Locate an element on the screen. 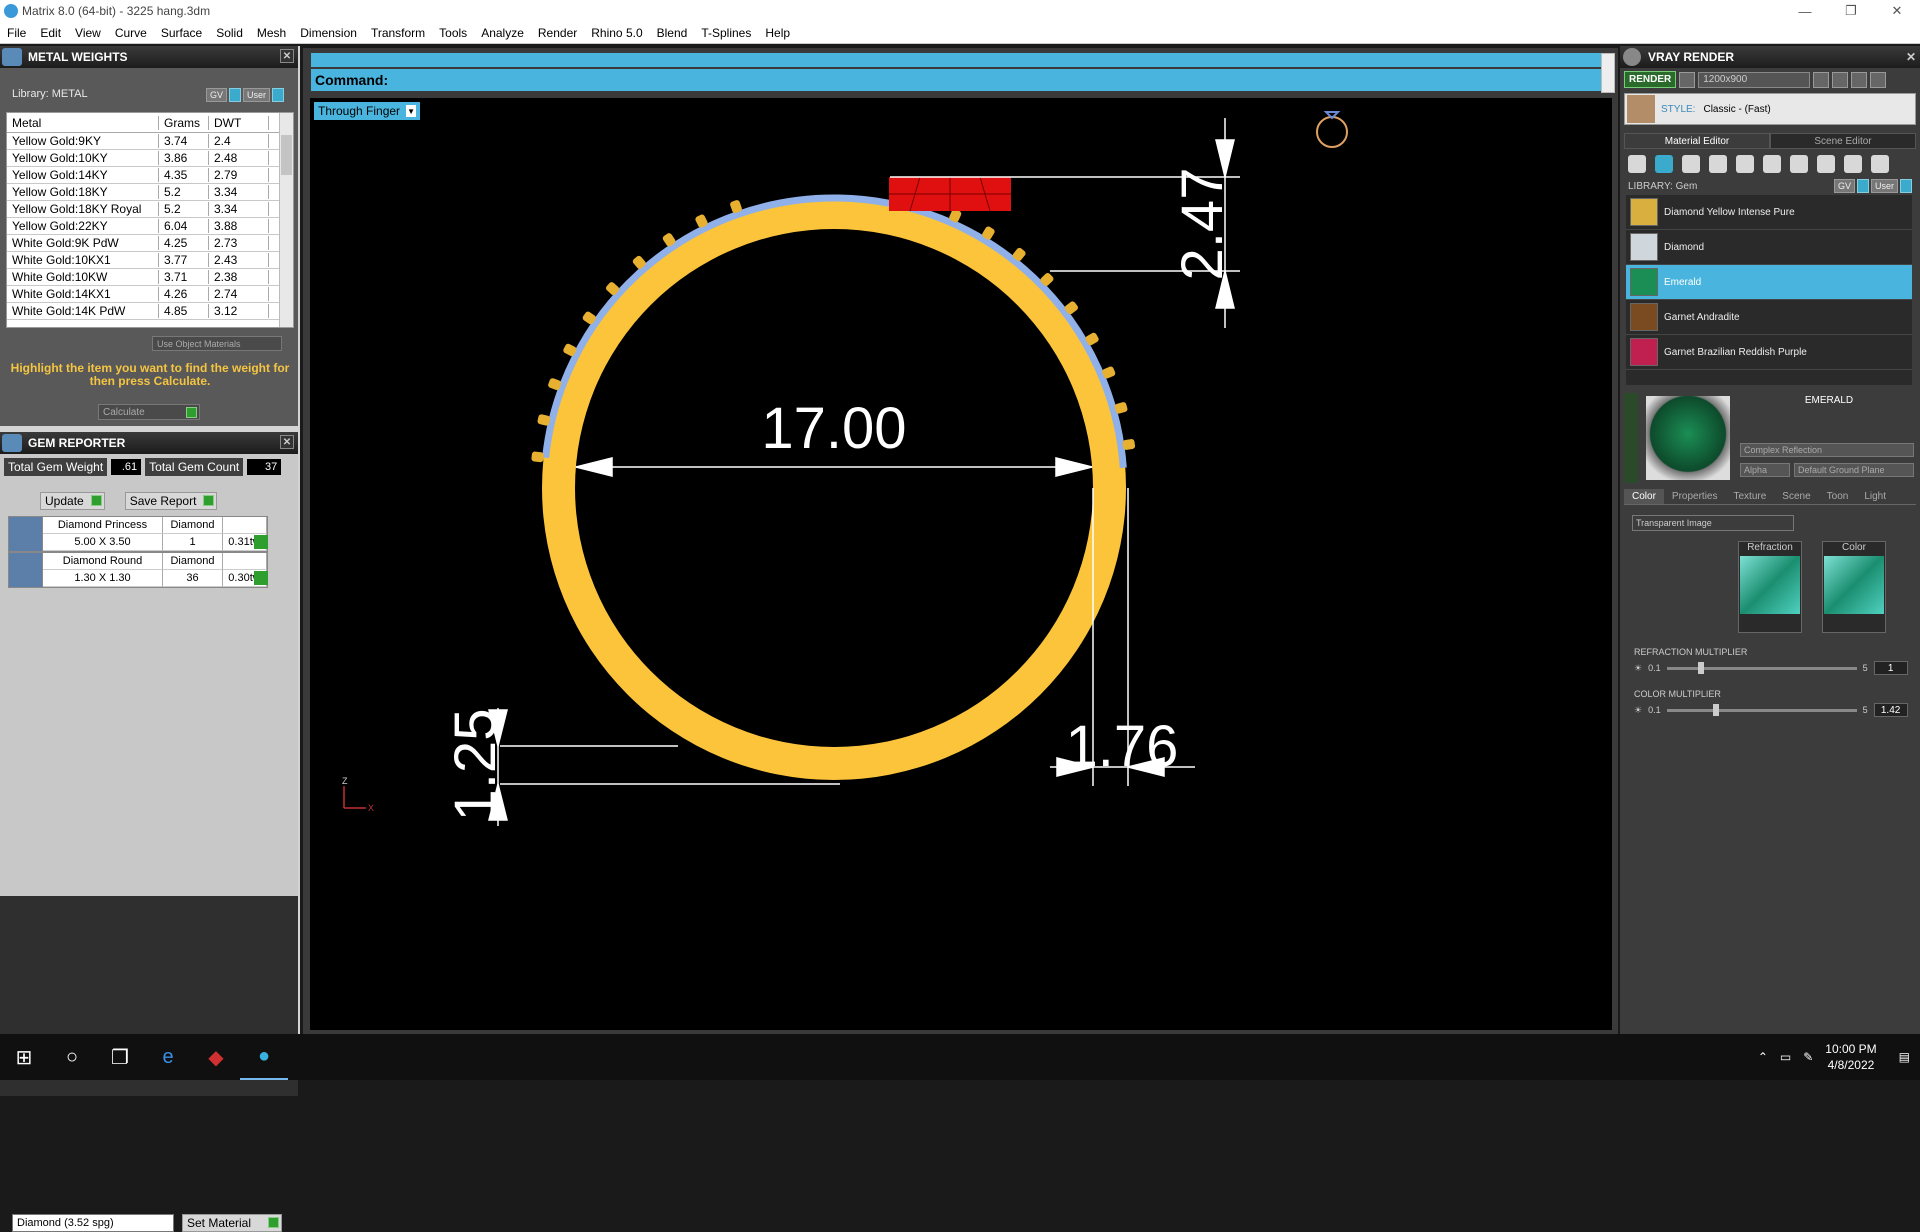 This screenshot has height=1232, width=1920. menu-mesh: Mesh is located at coordinates (271, 33).